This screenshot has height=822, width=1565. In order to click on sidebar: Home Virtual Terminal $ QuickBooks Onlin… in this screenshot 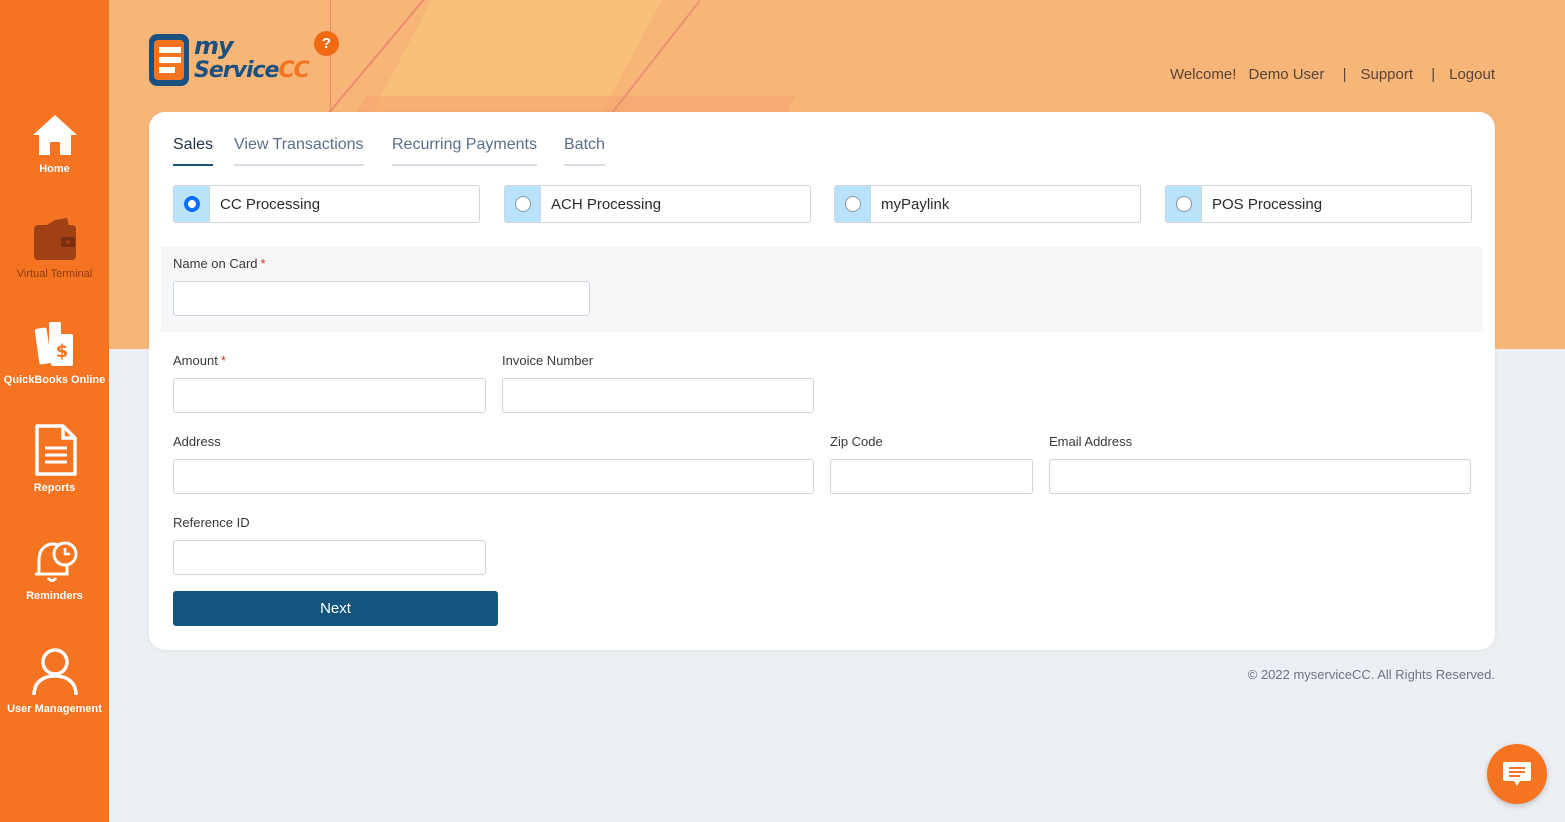, I will do `click(54, 411)`.